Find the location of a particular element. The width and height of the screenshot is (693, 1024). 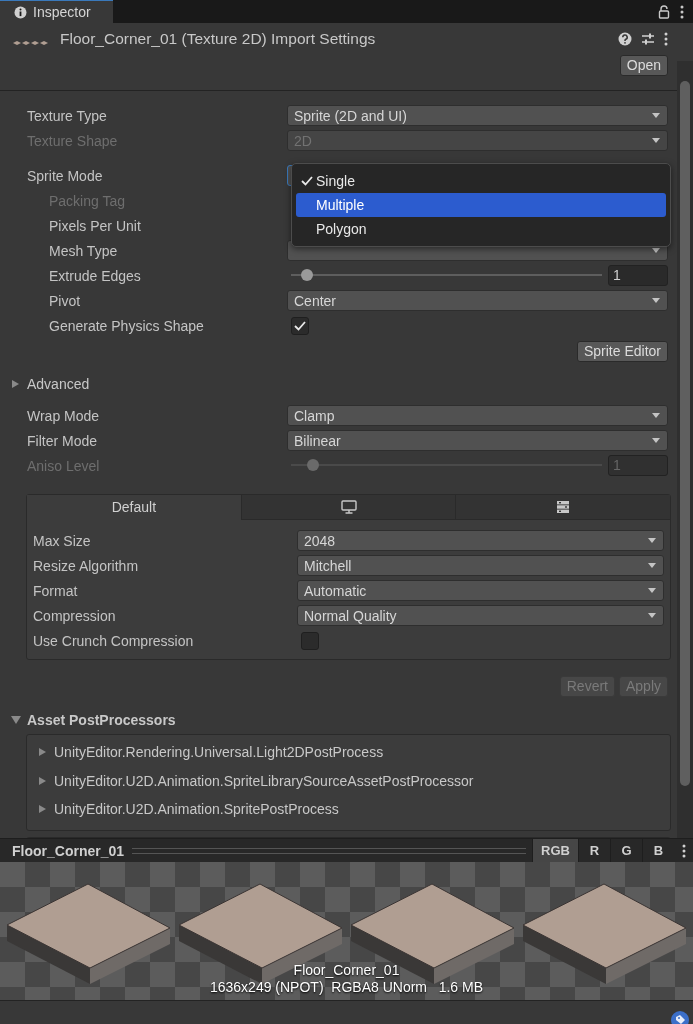

info-icon is located at coordinates (20, 12).